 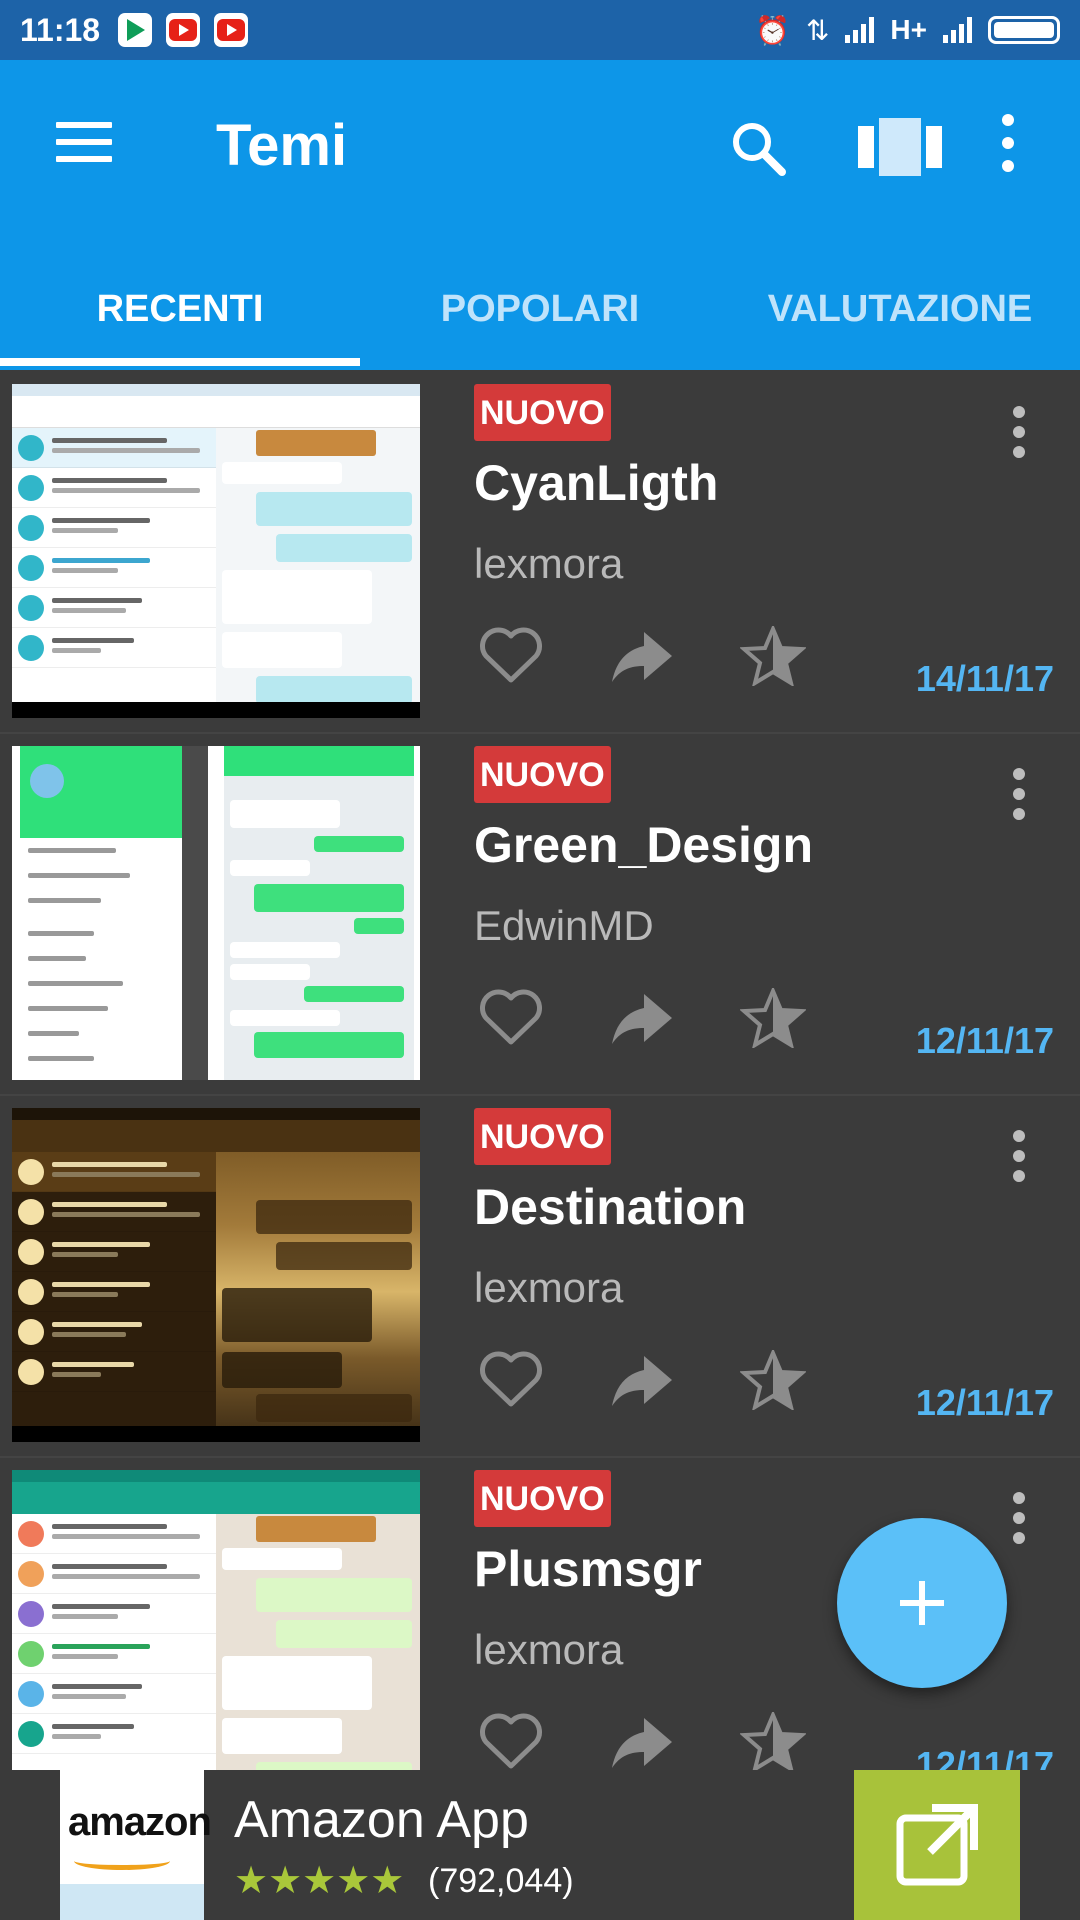 What do you see at coordinates (501, 1881) in the screenshot?
I see `review-count: (792,044)` at bounding box center [501, 1881].